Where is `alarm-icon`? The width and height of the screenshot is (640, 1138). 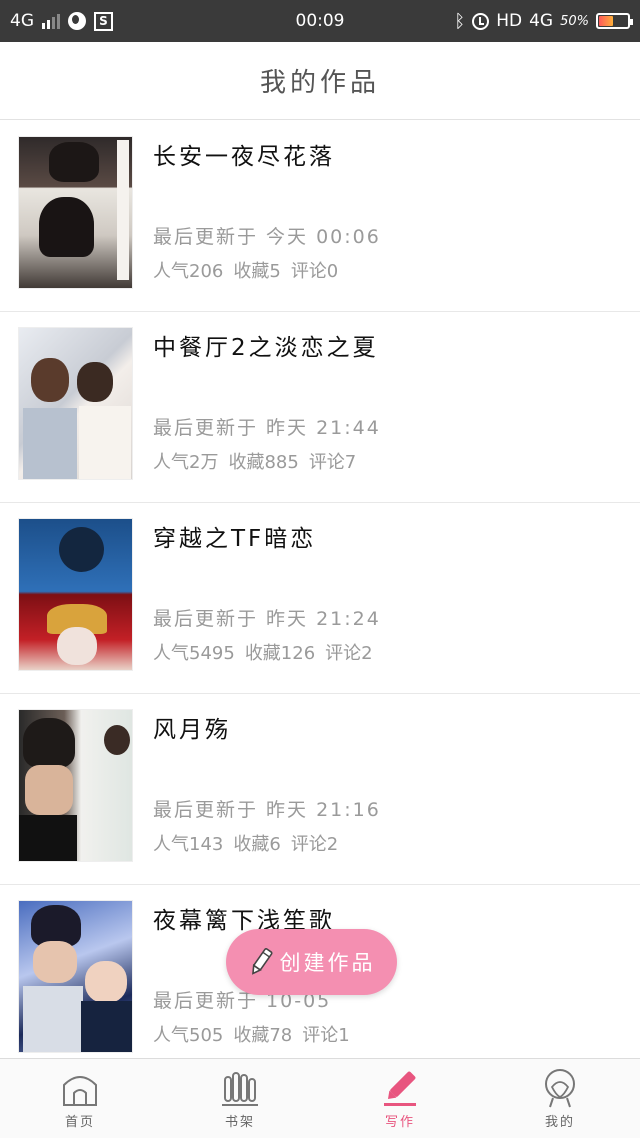
alarm-icon is located at coordinates (481, 21).